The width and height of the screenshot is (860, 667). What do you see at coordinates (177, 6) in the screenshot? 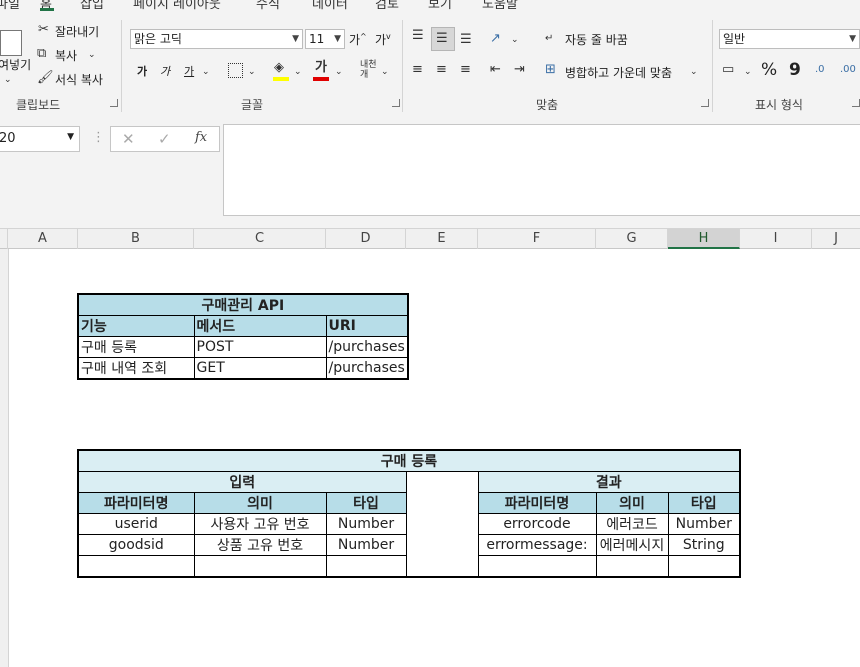
I see `tab-page-layout: 페이지 레이아웃` at bounding box center [177, 6].